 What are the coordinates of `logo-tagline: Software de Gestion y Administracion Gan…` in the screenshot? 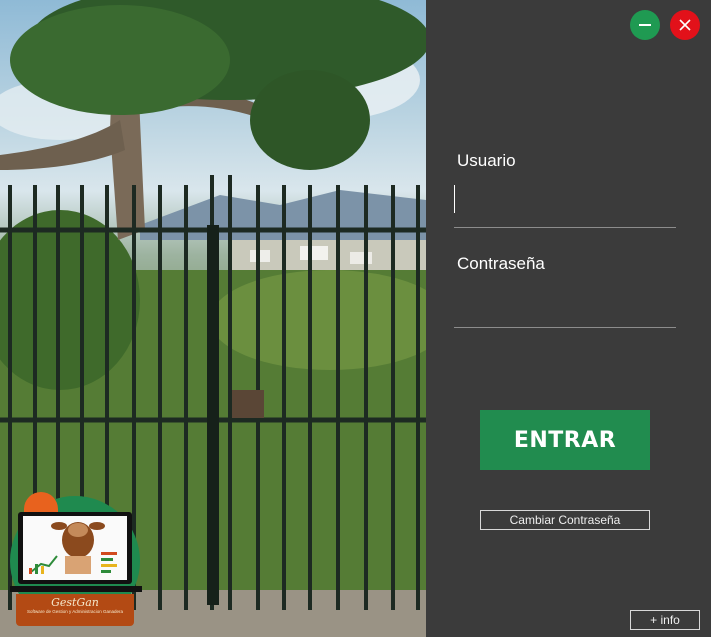 It's located at (75, 611).